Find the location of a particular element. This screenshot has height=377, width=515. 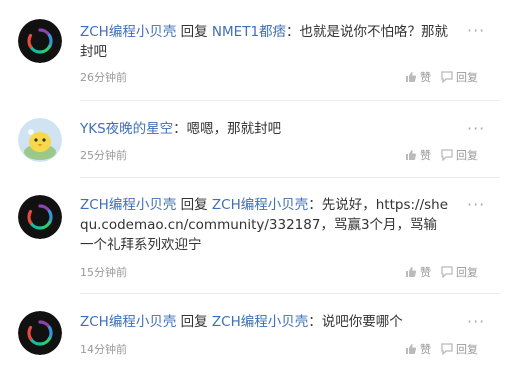

timestamp: 25分钟前 is located at coordinates (103, 155).